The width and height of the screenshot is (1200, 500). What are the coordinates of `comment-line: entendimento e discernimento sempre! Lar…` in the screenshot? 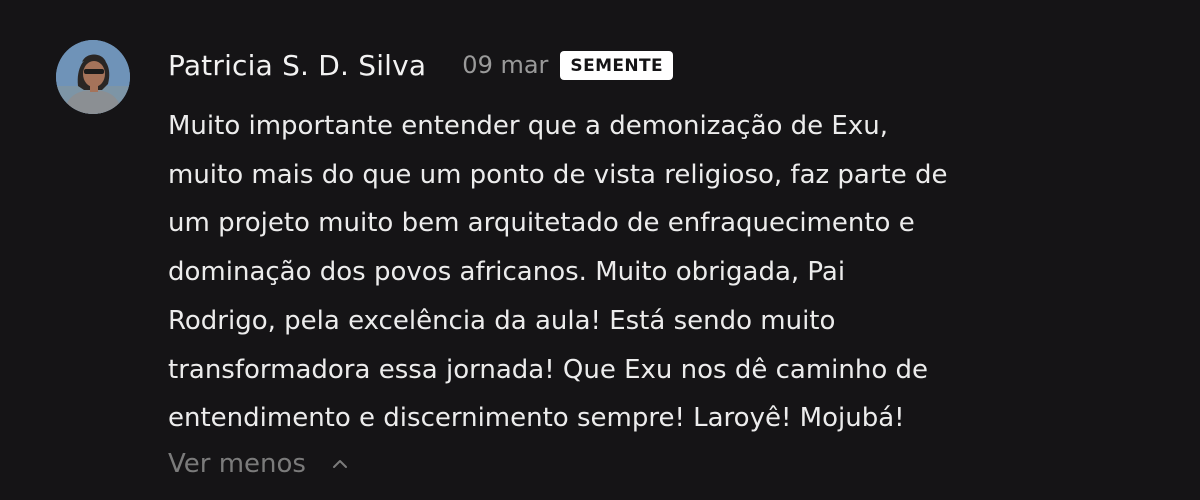 It's located at (536, 418).